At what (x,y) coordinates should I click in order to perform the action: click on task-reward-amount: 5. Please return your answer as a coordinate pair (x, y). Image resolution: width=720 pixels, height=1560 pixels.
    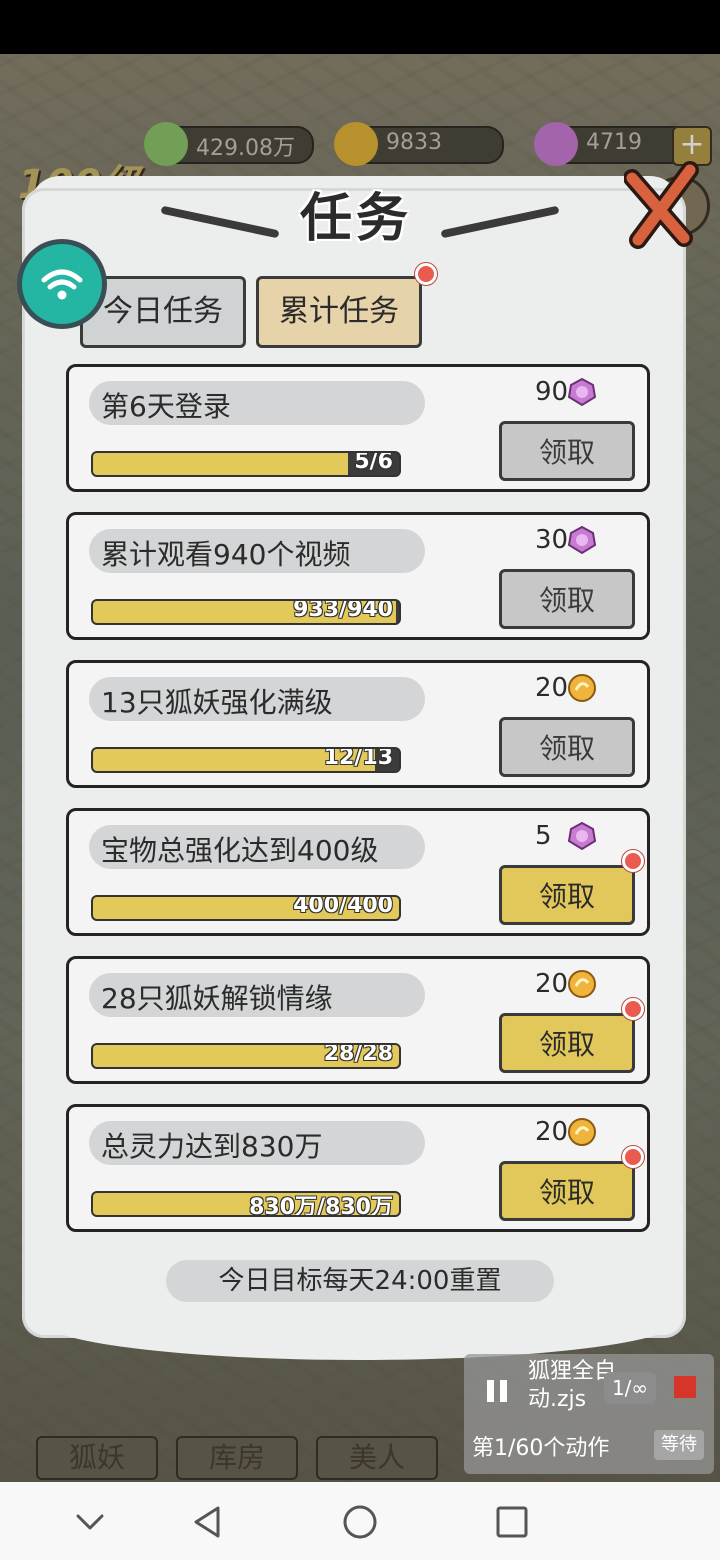
    Looking at the image, I should click on (543, 836).